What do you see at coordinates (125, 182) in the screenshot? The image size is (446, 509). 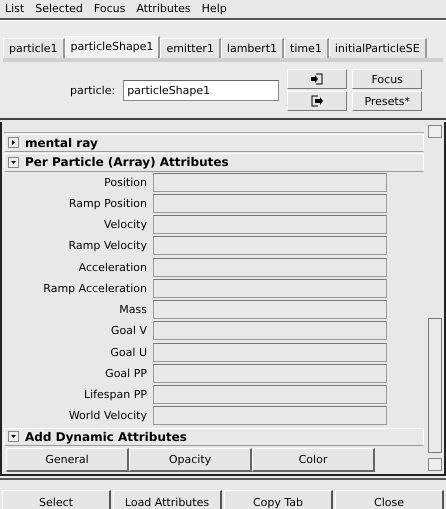 I see `attribute-label: Position` at bounding box center [125, 182].